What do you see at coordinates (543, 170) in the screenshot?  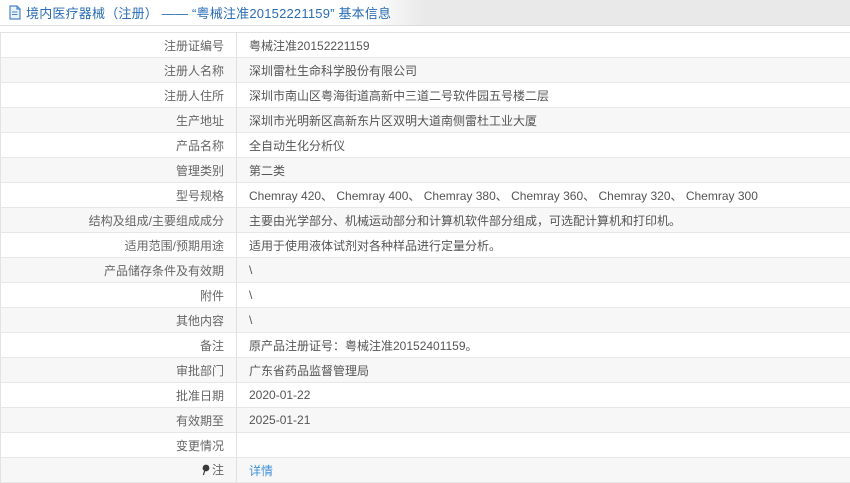 I see `row-value: 第二类` at bounding box center [543, 170].